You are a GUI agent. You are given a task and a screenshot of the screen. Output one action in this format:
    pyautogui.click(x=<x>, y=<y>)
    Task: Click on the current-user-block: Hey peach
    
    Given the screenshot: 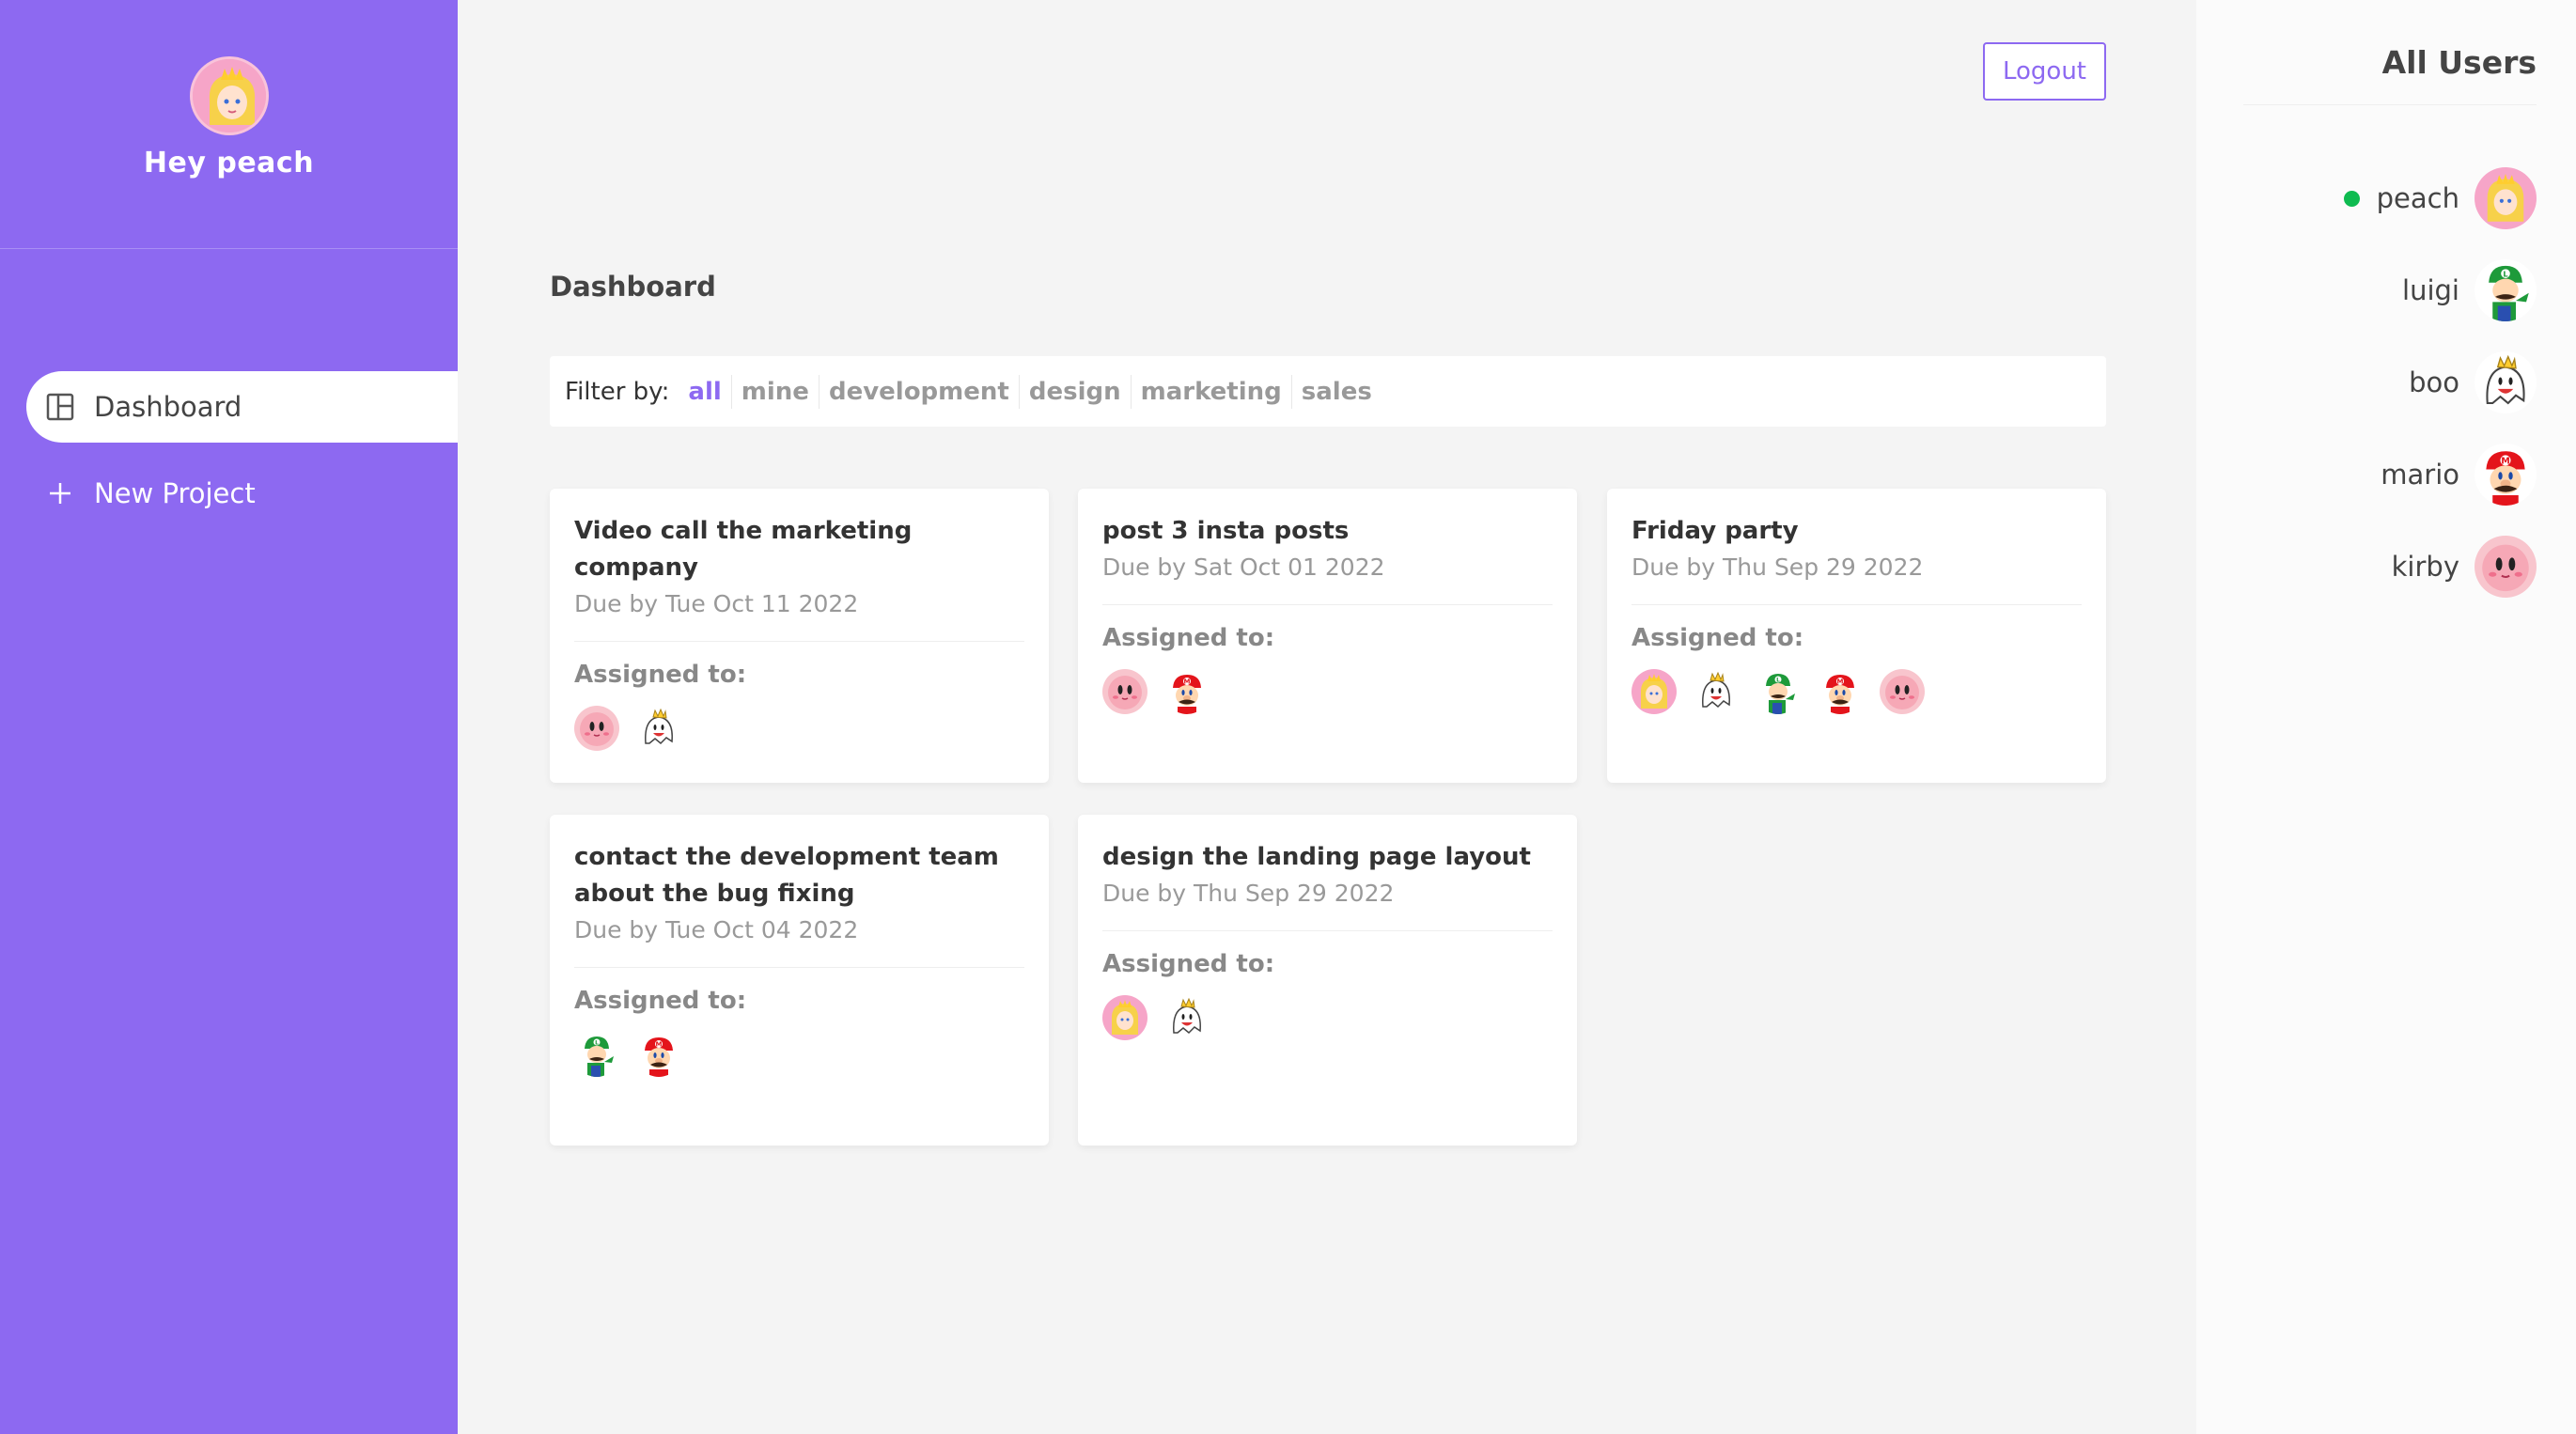 What is the action you would take?
    pyautogui.click(x=229, y=124)
    